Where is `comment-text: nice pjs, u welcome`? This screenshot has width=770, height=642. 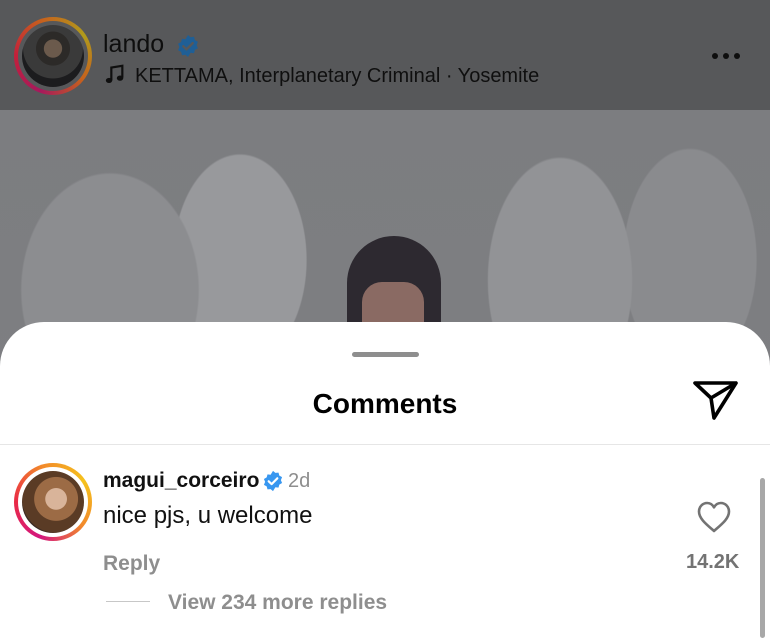
comment-text: nice pjs, u welcome is located at coordinates (208, 515).